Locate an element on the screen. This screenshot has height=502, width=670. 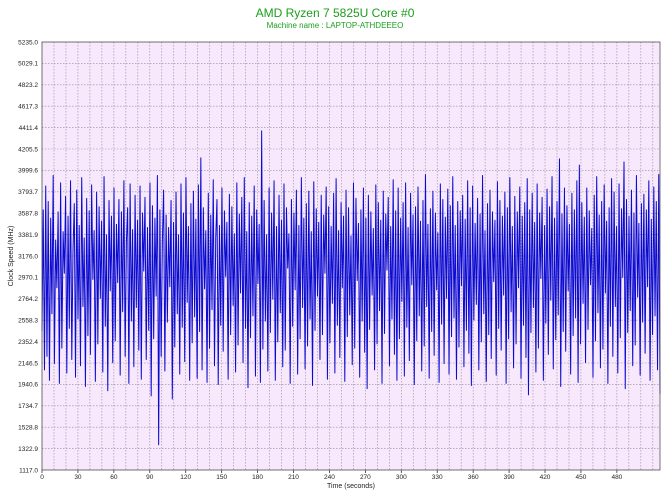
x-tick-label: 450 is located at coordinates (581, 477).